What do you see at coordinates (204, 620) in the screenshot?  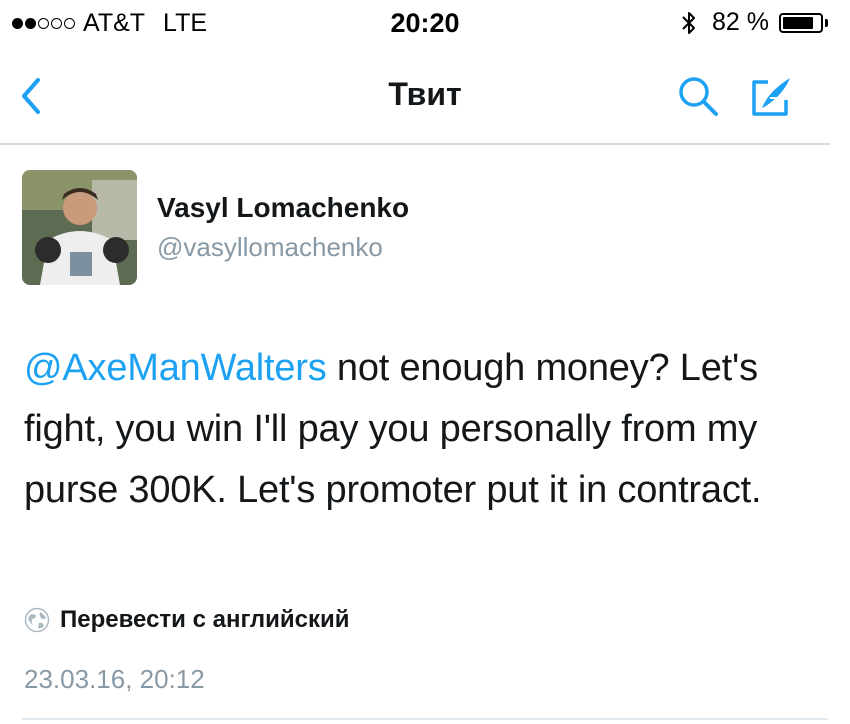 I see `translate-label: Перевести с английский` at bounding box center [204, 620].